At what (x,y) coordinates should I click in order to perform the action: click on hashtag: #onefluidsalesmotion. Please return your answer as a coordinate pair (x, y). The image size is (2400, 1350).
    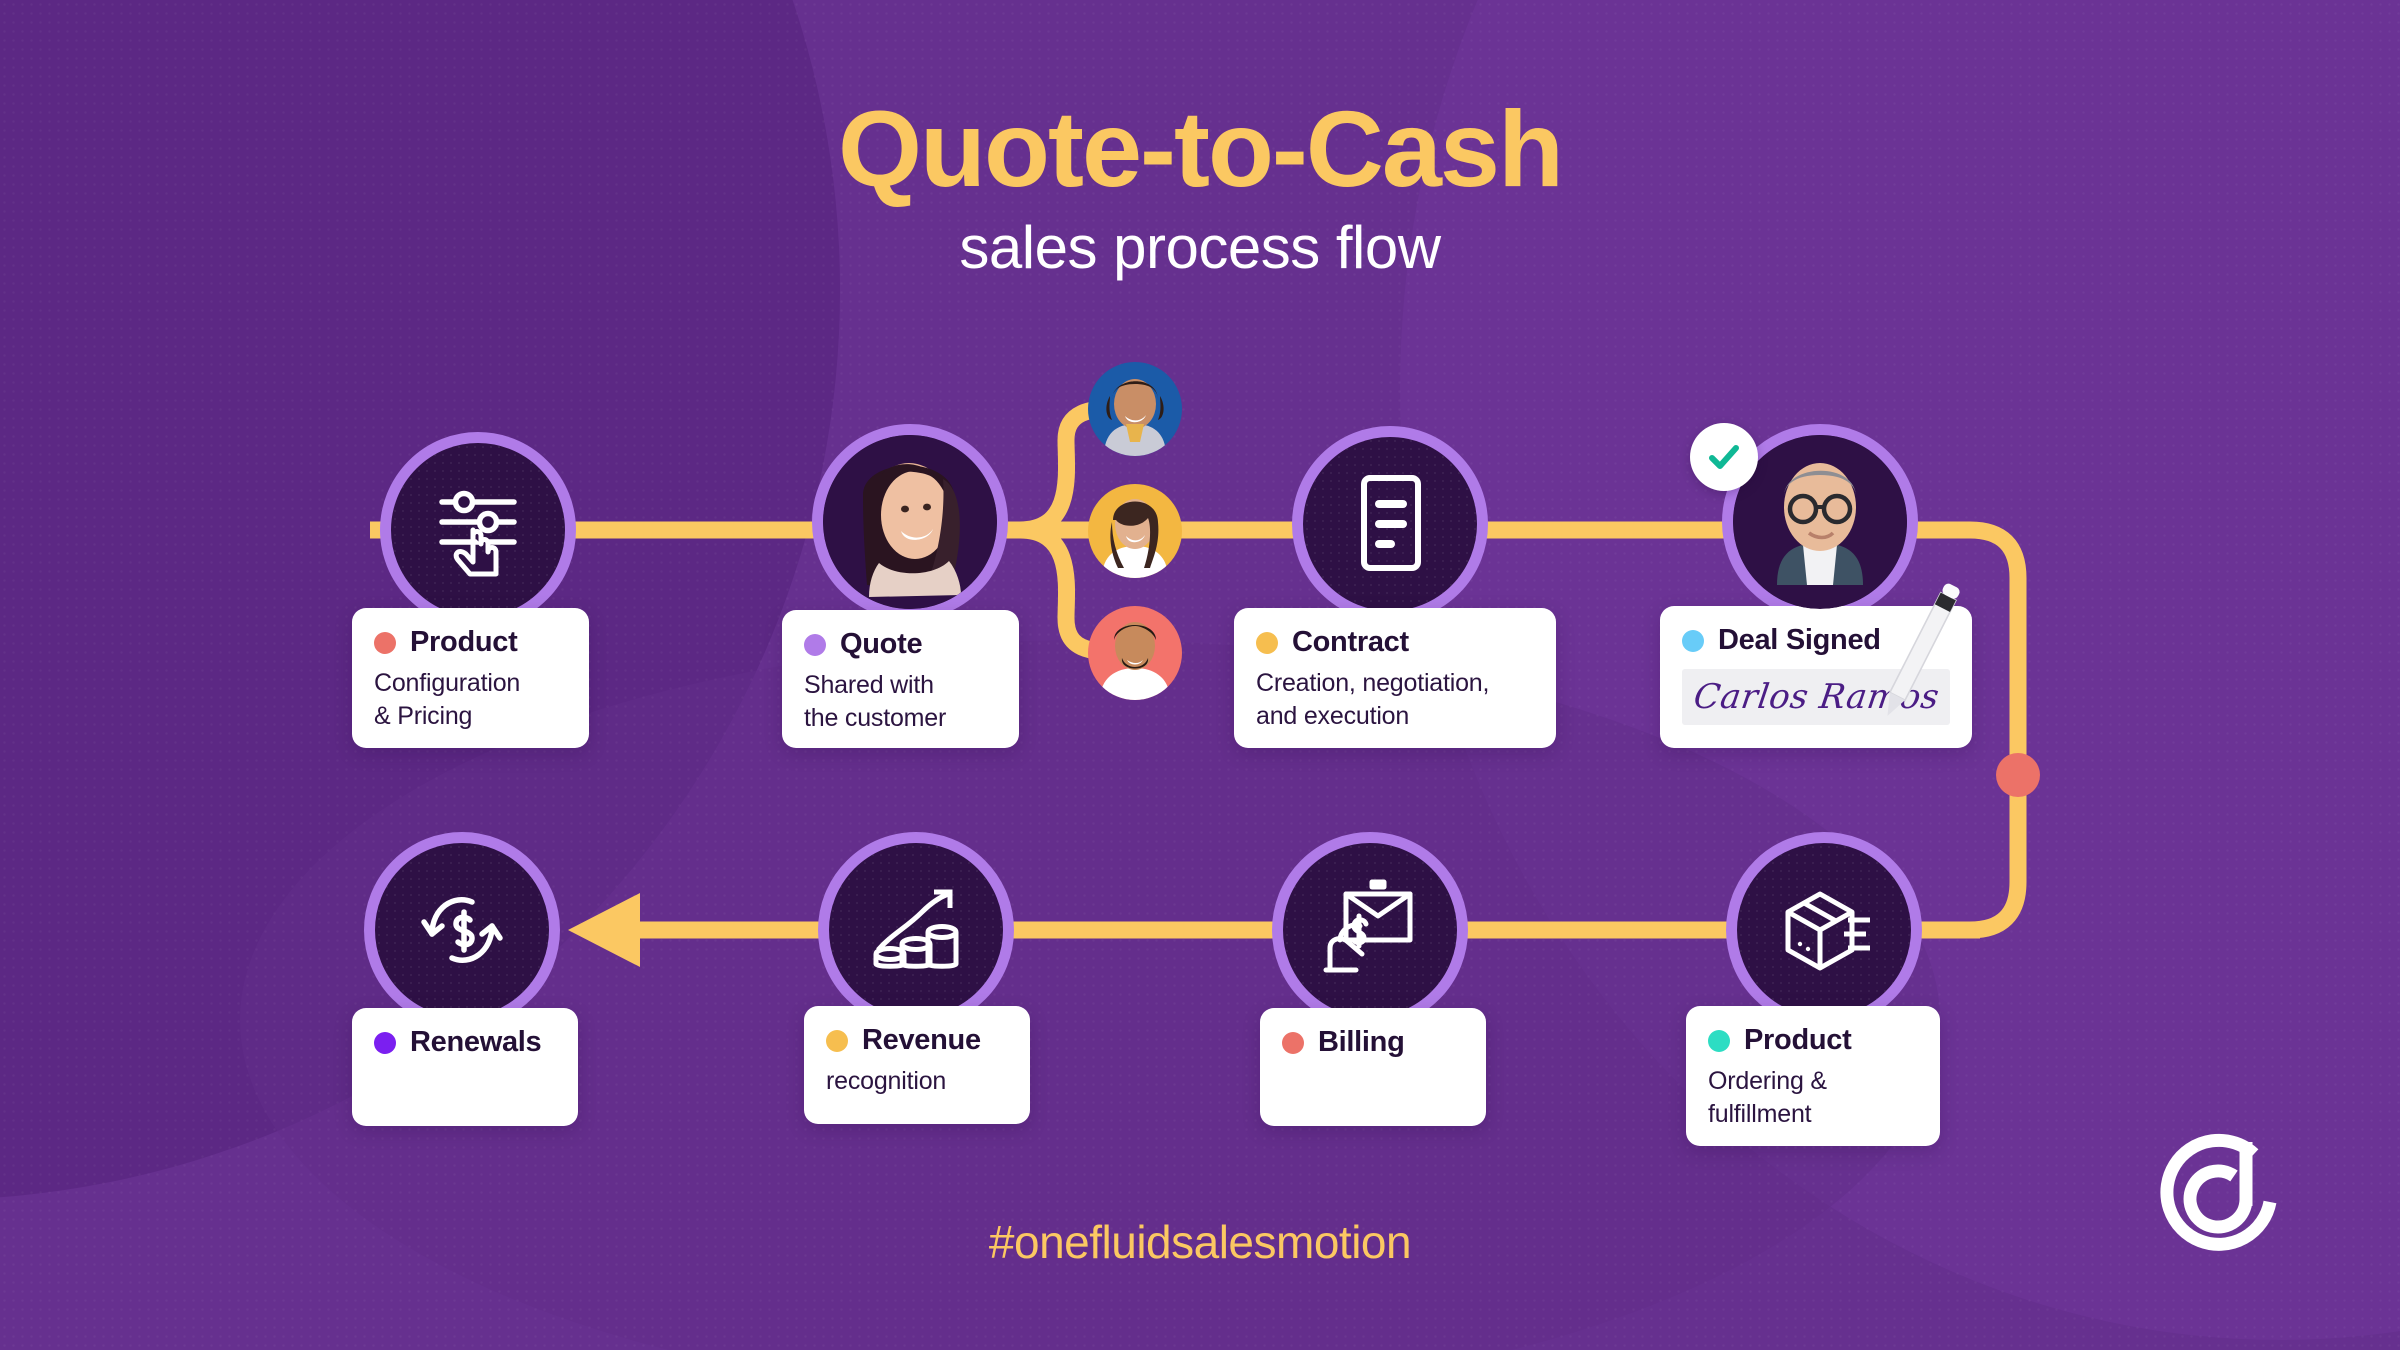
    Looking at the image, I should click on (1200, 1242).